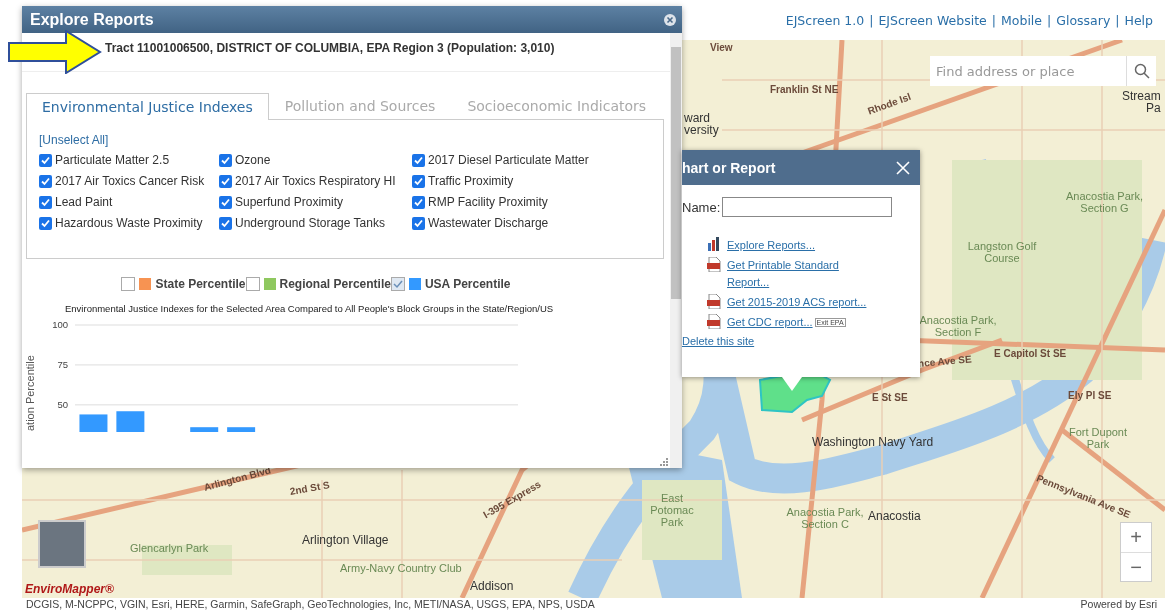  What do you see at coordinates (62, 364) in the screenshot?
I see `axis-tick-label: 75` at bounding box center [62, 364].